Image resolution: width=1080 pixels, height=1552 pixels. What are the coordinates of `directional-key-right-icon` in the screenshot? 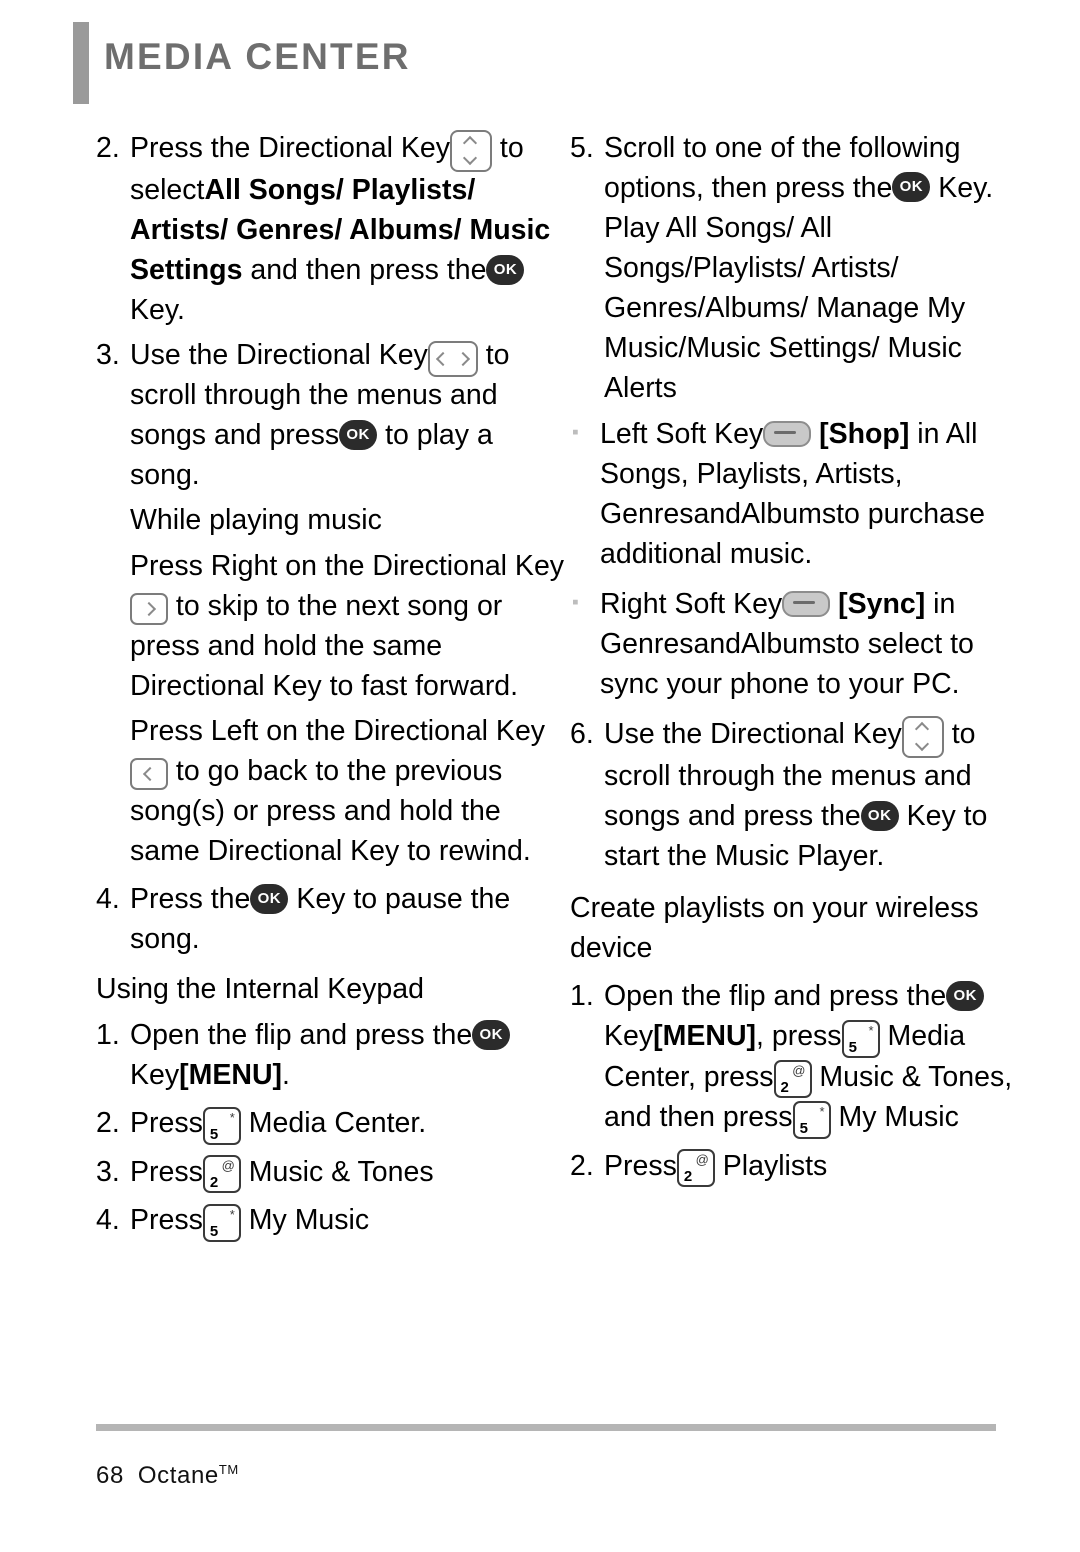 It's located at (149, 608).